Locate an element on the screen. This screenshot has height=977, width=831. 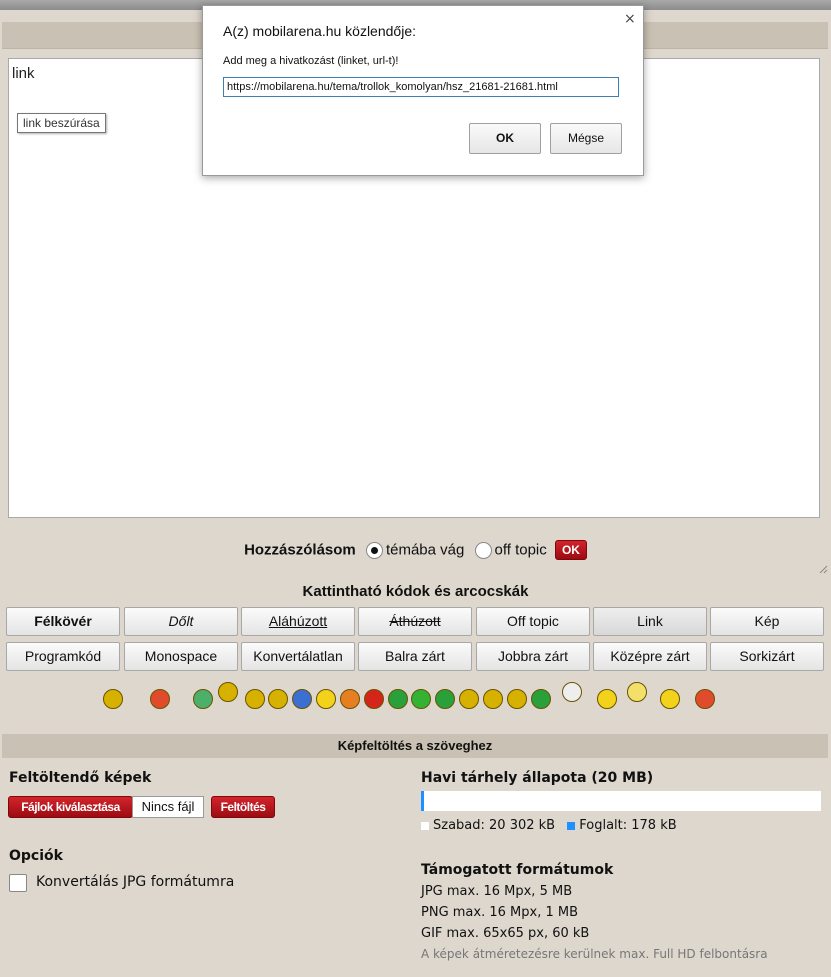
radio-offtopic-label: off topic is located at coordinates (521, 550).